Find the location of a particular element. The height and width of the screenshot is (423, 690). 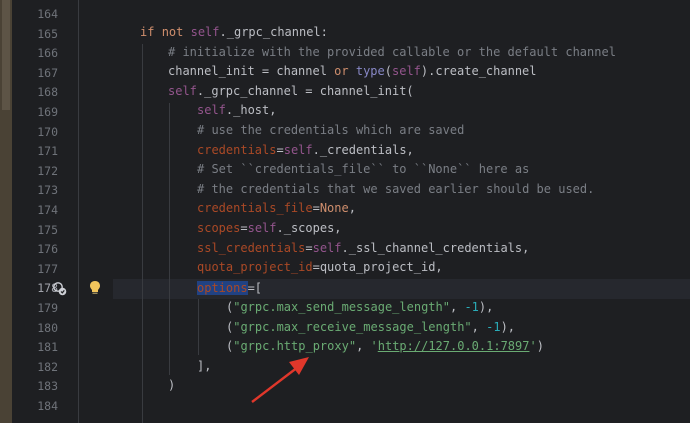

gutter-line: 170 is located at coordinates (62, 132).